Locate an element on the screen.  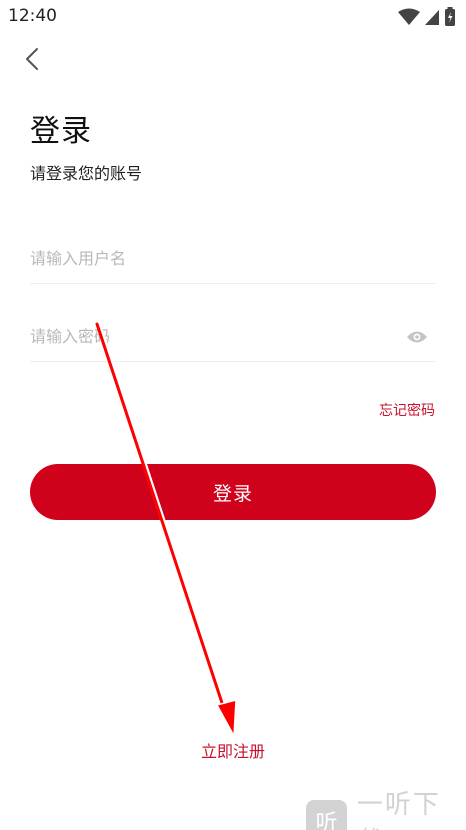
status-bar: 12:40 is located at coordinates (233, 16).